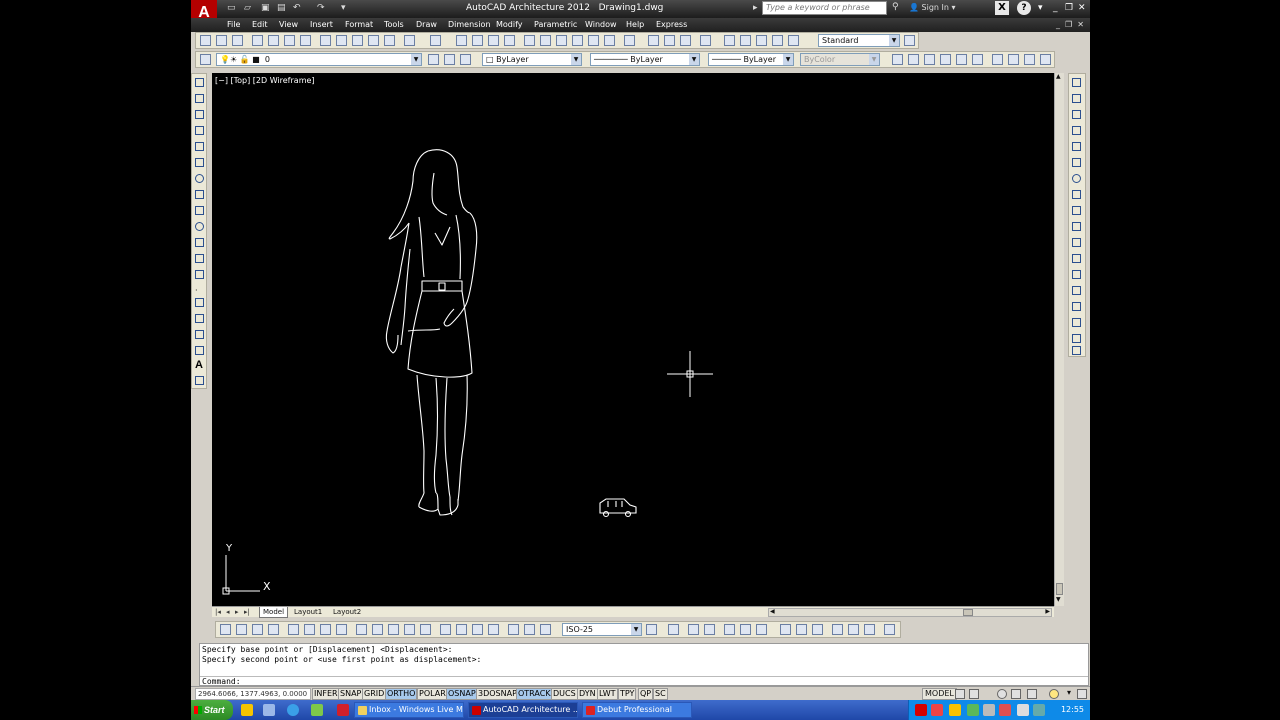 The height and width of the screenshot is (720, 1280). I want to click on viewport-controls-label: [−] [Top] [2D Wireframe], so click(265, 80).